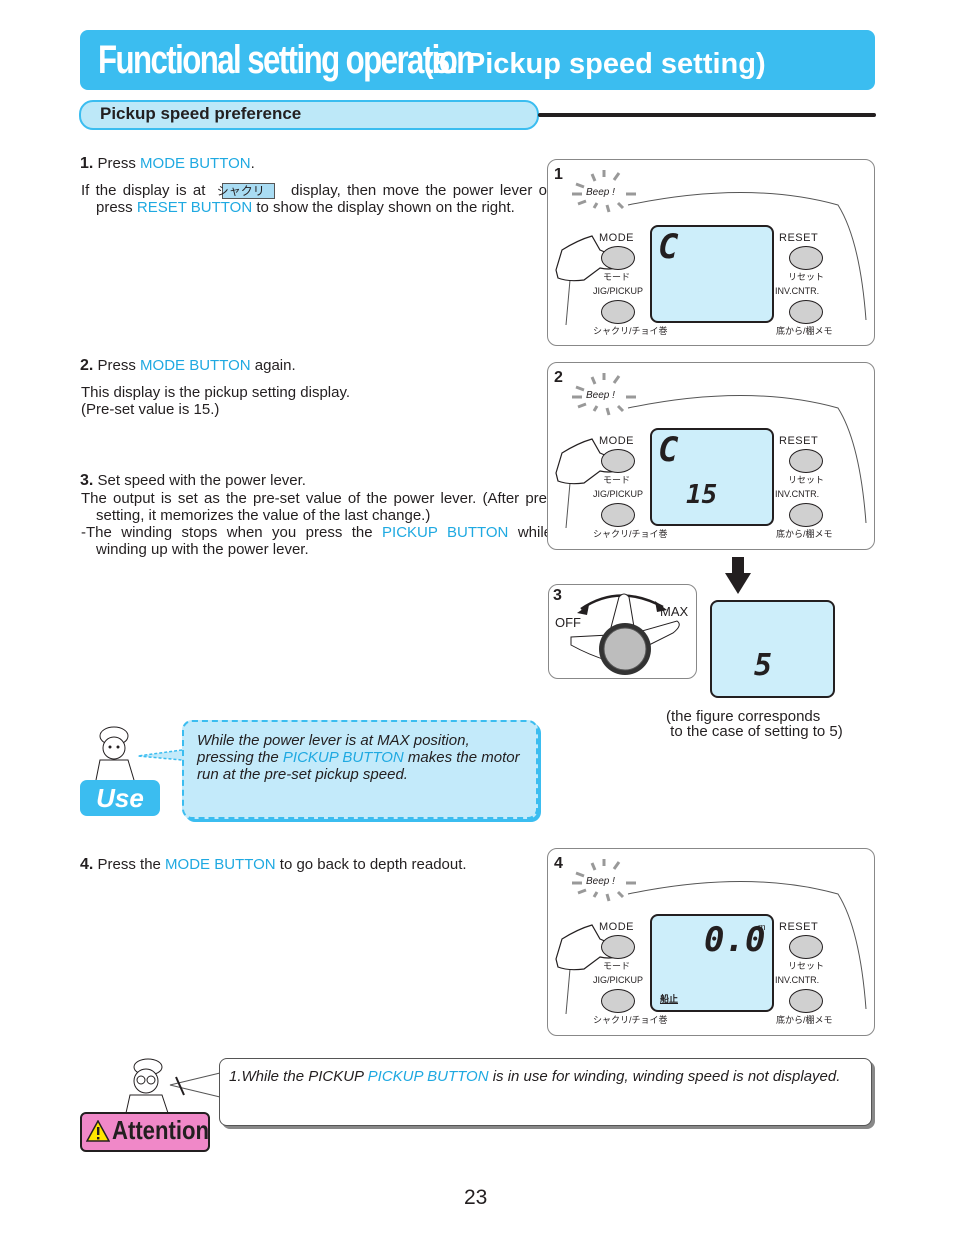 This screenshot has height=1235, width=954. Describe the element at coordinates (173, 1086) in the screenshot. I see `guide-character-attention-icon` at that location.